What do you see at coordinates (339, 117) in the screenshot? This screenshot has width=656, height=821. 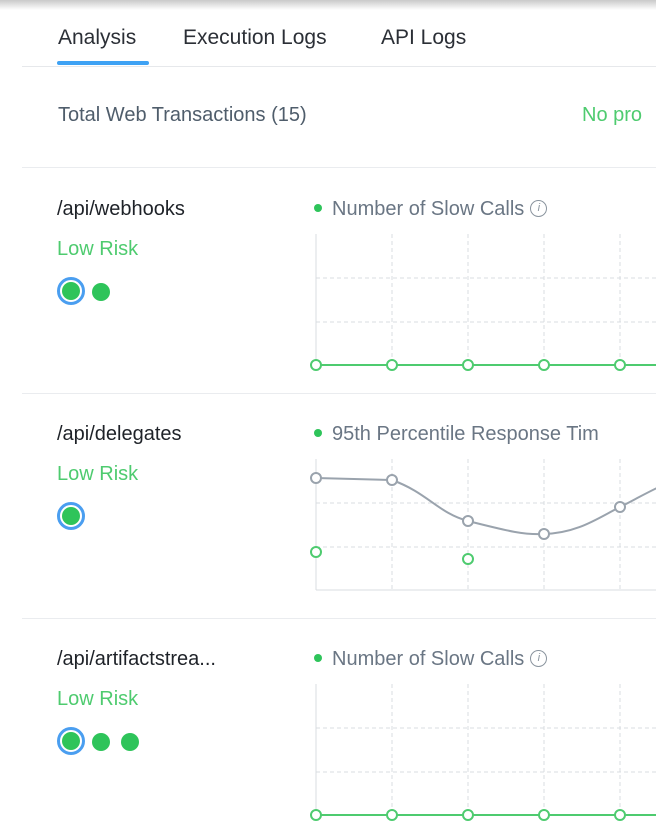 I see `summary-bar: Total Web Transactions (15) No pro` at bounding box center [339, 117].